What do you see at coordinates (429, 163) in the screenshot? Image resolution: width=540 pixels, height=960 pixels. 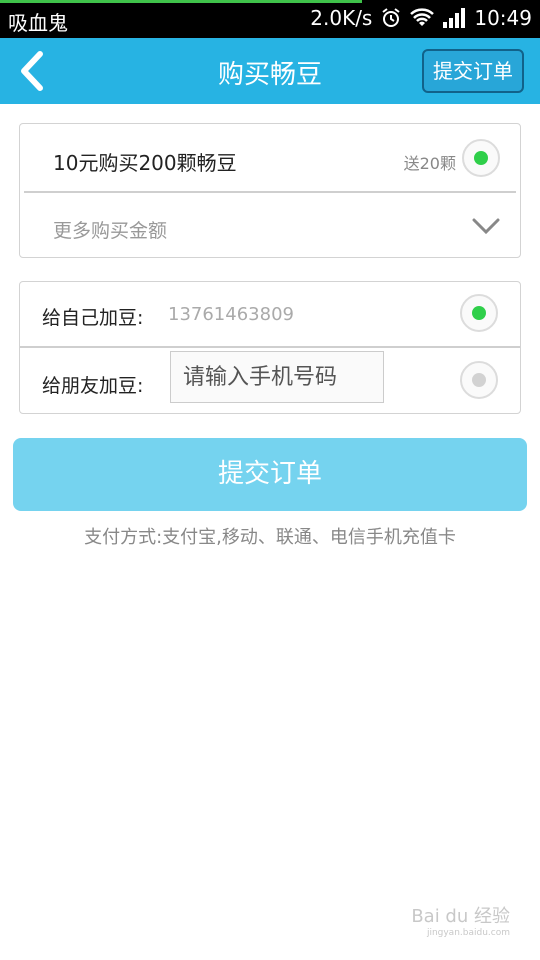 I see `bonus-label: 送20颗` at bounding box center [429, 163].